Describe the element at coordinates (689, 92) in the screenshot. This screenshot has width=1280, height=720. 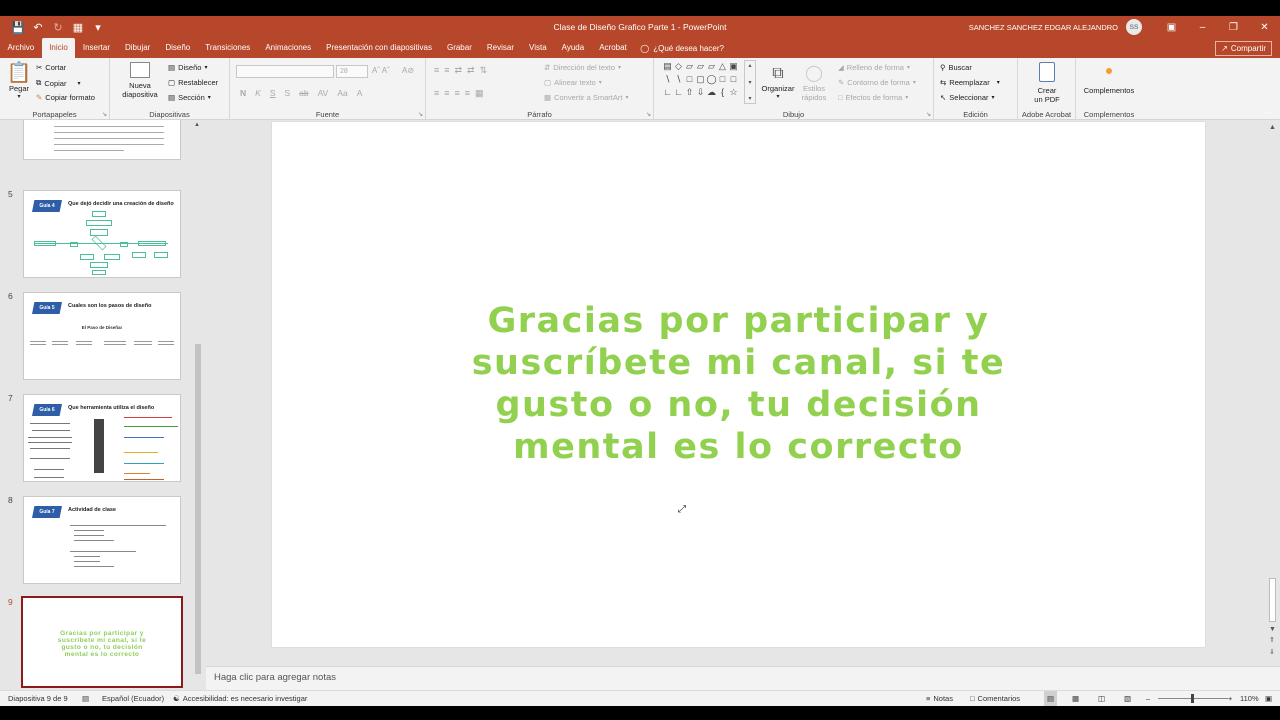
I see `arrow-shape-icon: ⇧` at that location.